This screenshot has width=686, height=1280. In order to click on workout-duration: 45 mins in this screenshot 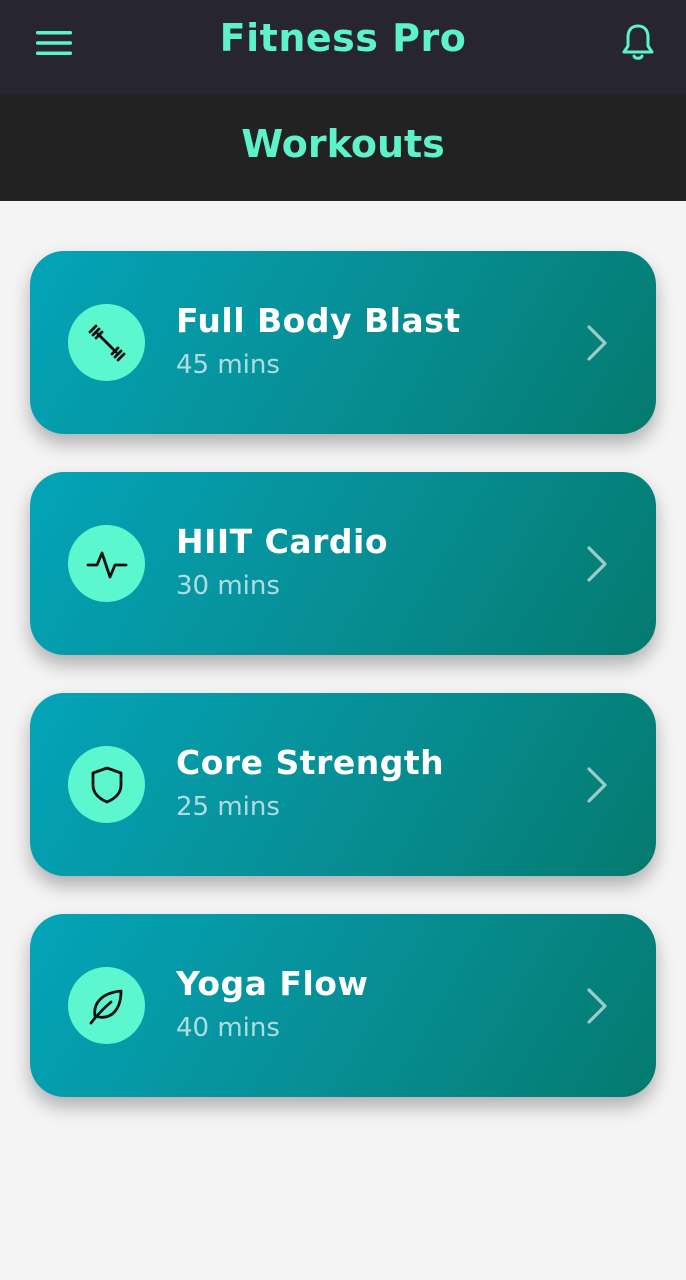, I will do `click(228, 365)`.